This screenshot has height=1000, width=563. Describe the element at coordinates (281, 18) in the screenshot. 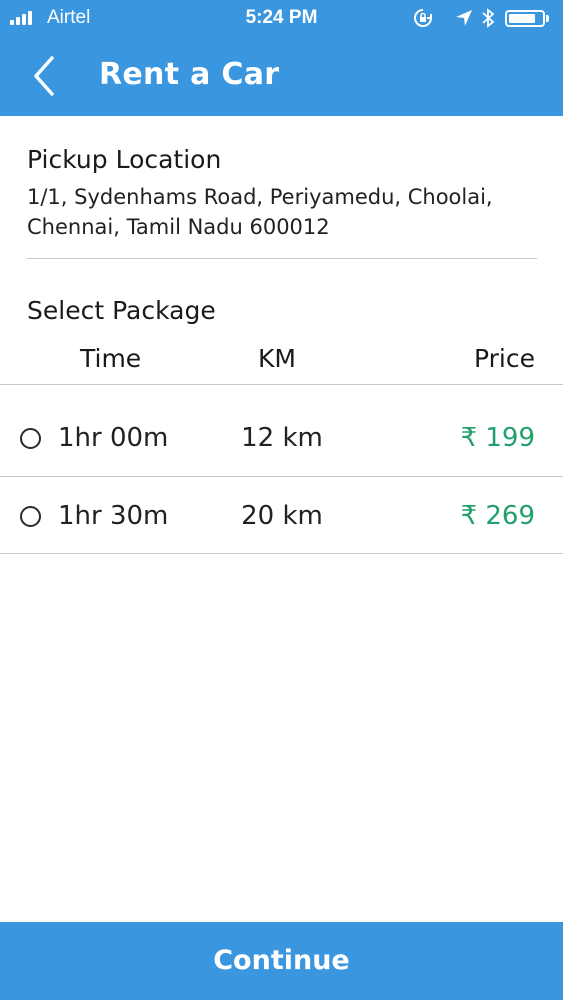

I see `status-bar: Airtel 5:24 PM` at that location.